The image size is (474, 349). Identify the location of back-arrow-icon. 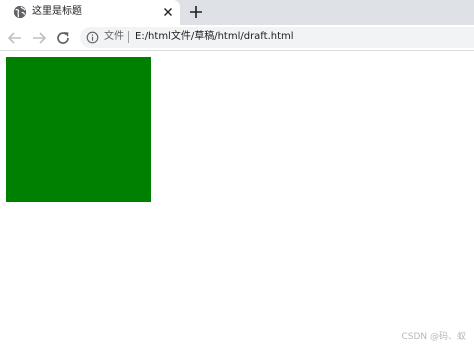
(15, 38).